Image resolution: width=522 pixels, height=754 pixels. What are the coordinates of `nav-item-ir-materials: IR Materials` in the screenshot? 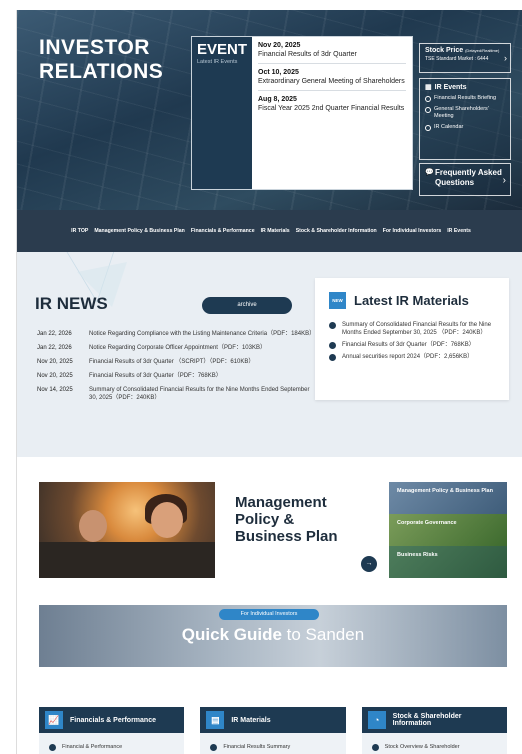 It's located at (275, 231).